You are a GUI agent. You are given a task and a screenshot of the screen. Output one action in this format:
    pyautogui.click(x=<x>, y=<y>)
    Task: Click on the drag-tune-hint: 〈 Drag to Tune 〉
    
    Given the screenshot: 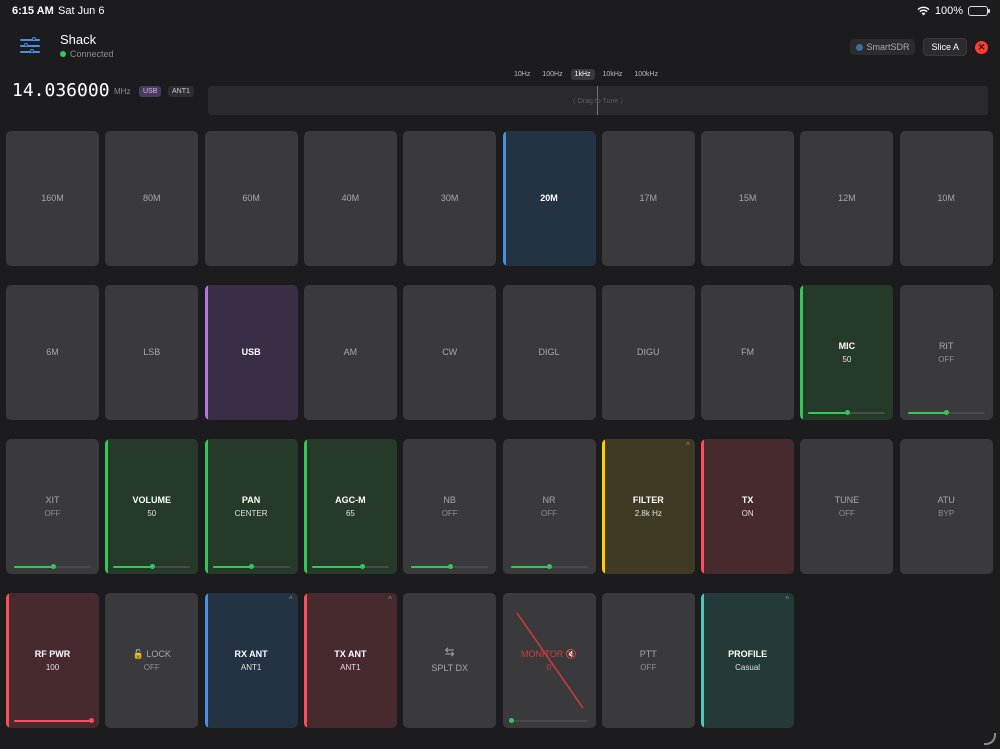 What is the action you would take?
    pyautogui.click(x=598, y=101)
    